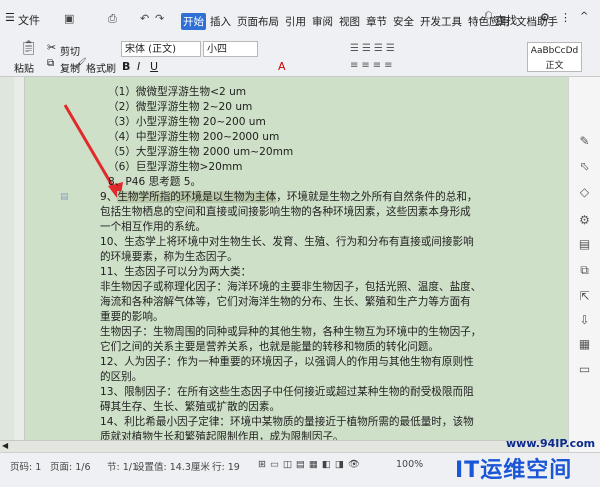 The width and height of the screenshot is (600, 487). Describe the element at coordinates (169, 257) in the screenshot. I see `doc-line: 的环境要素，称为生态因子。` at that location.